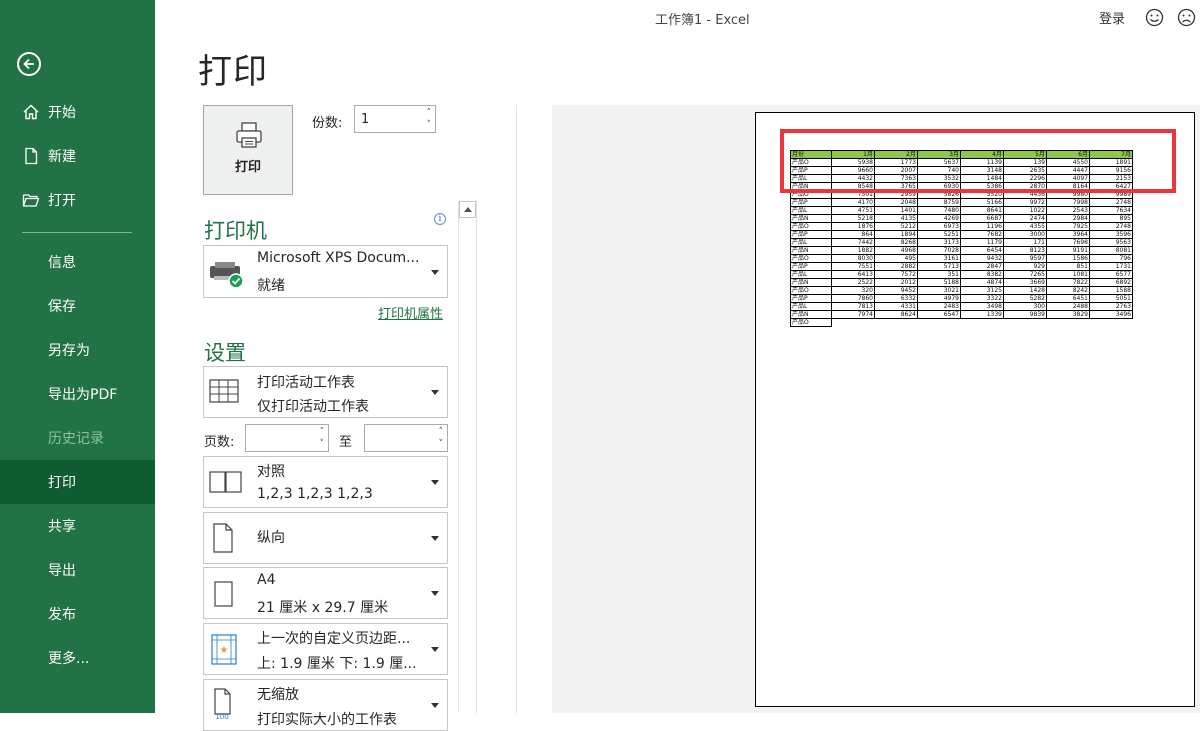  Describe the element at coordinates (1068, 274) in the screenshot. I see `preview-cell: 1081` at that location.